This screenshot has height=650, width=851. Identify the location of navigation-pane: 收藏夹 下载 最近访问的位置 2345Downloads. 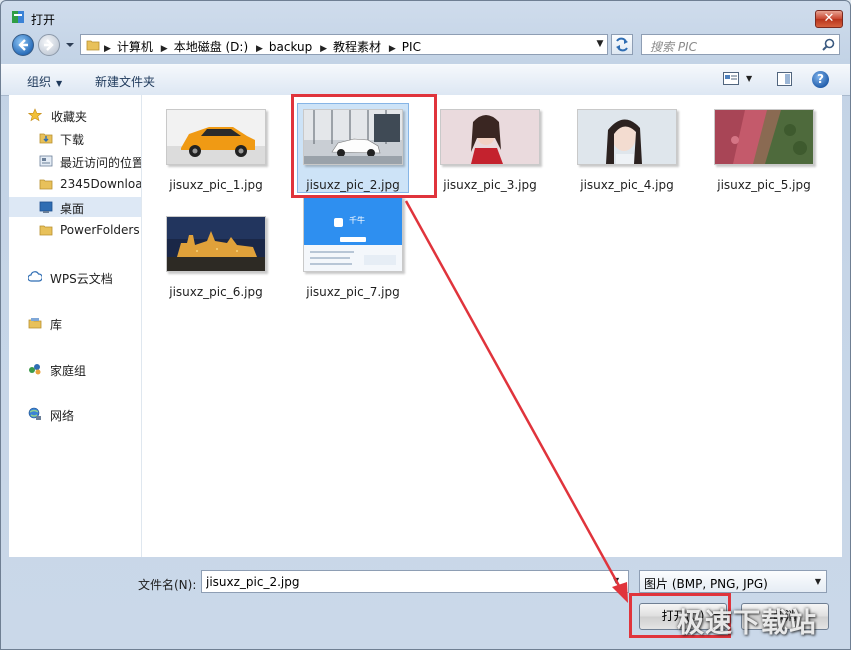
(75, 326).